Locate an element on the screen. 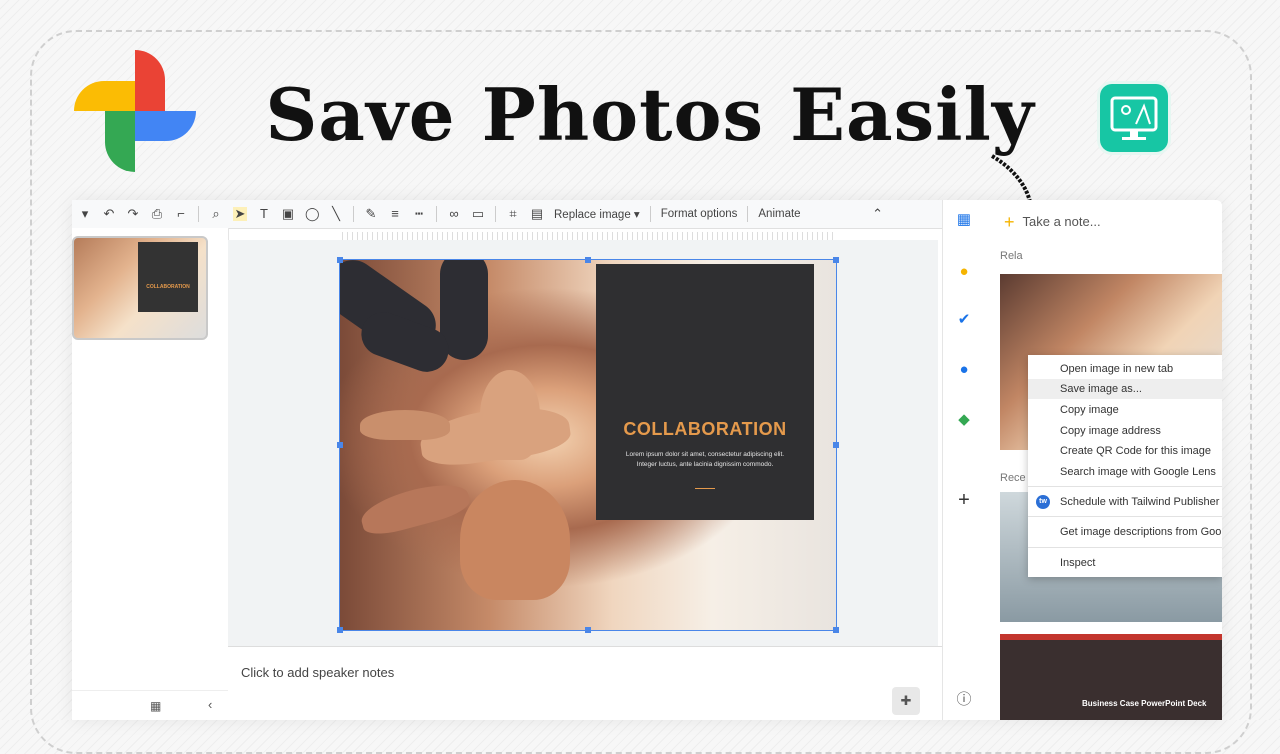  keep-icon: ● is located at coordinates (964, 272).